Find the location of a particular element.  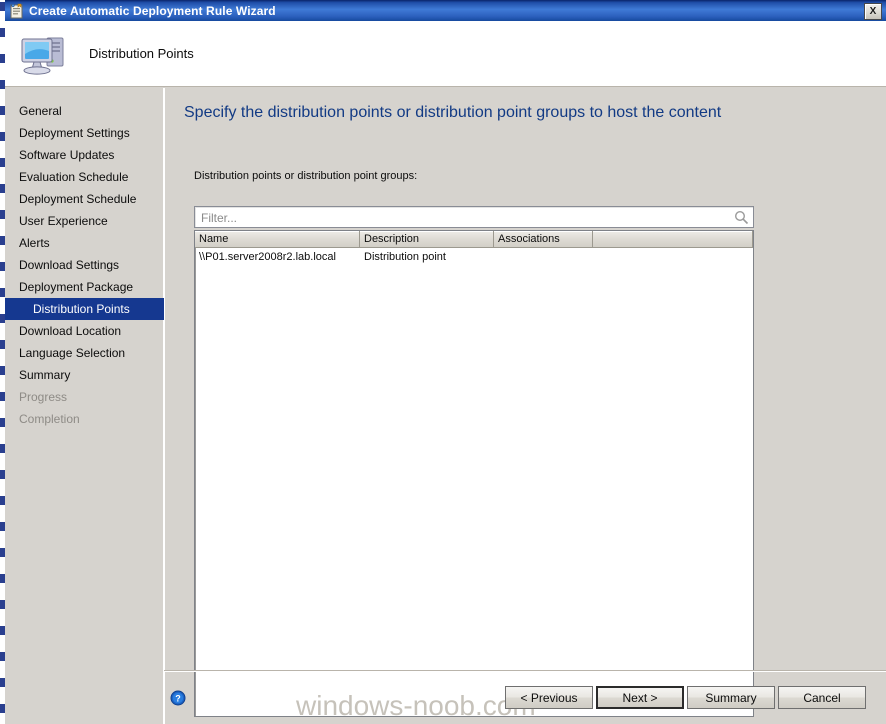

cell-name: \\P01.server2008r2.lab.local is located at coordinates (267, 257).